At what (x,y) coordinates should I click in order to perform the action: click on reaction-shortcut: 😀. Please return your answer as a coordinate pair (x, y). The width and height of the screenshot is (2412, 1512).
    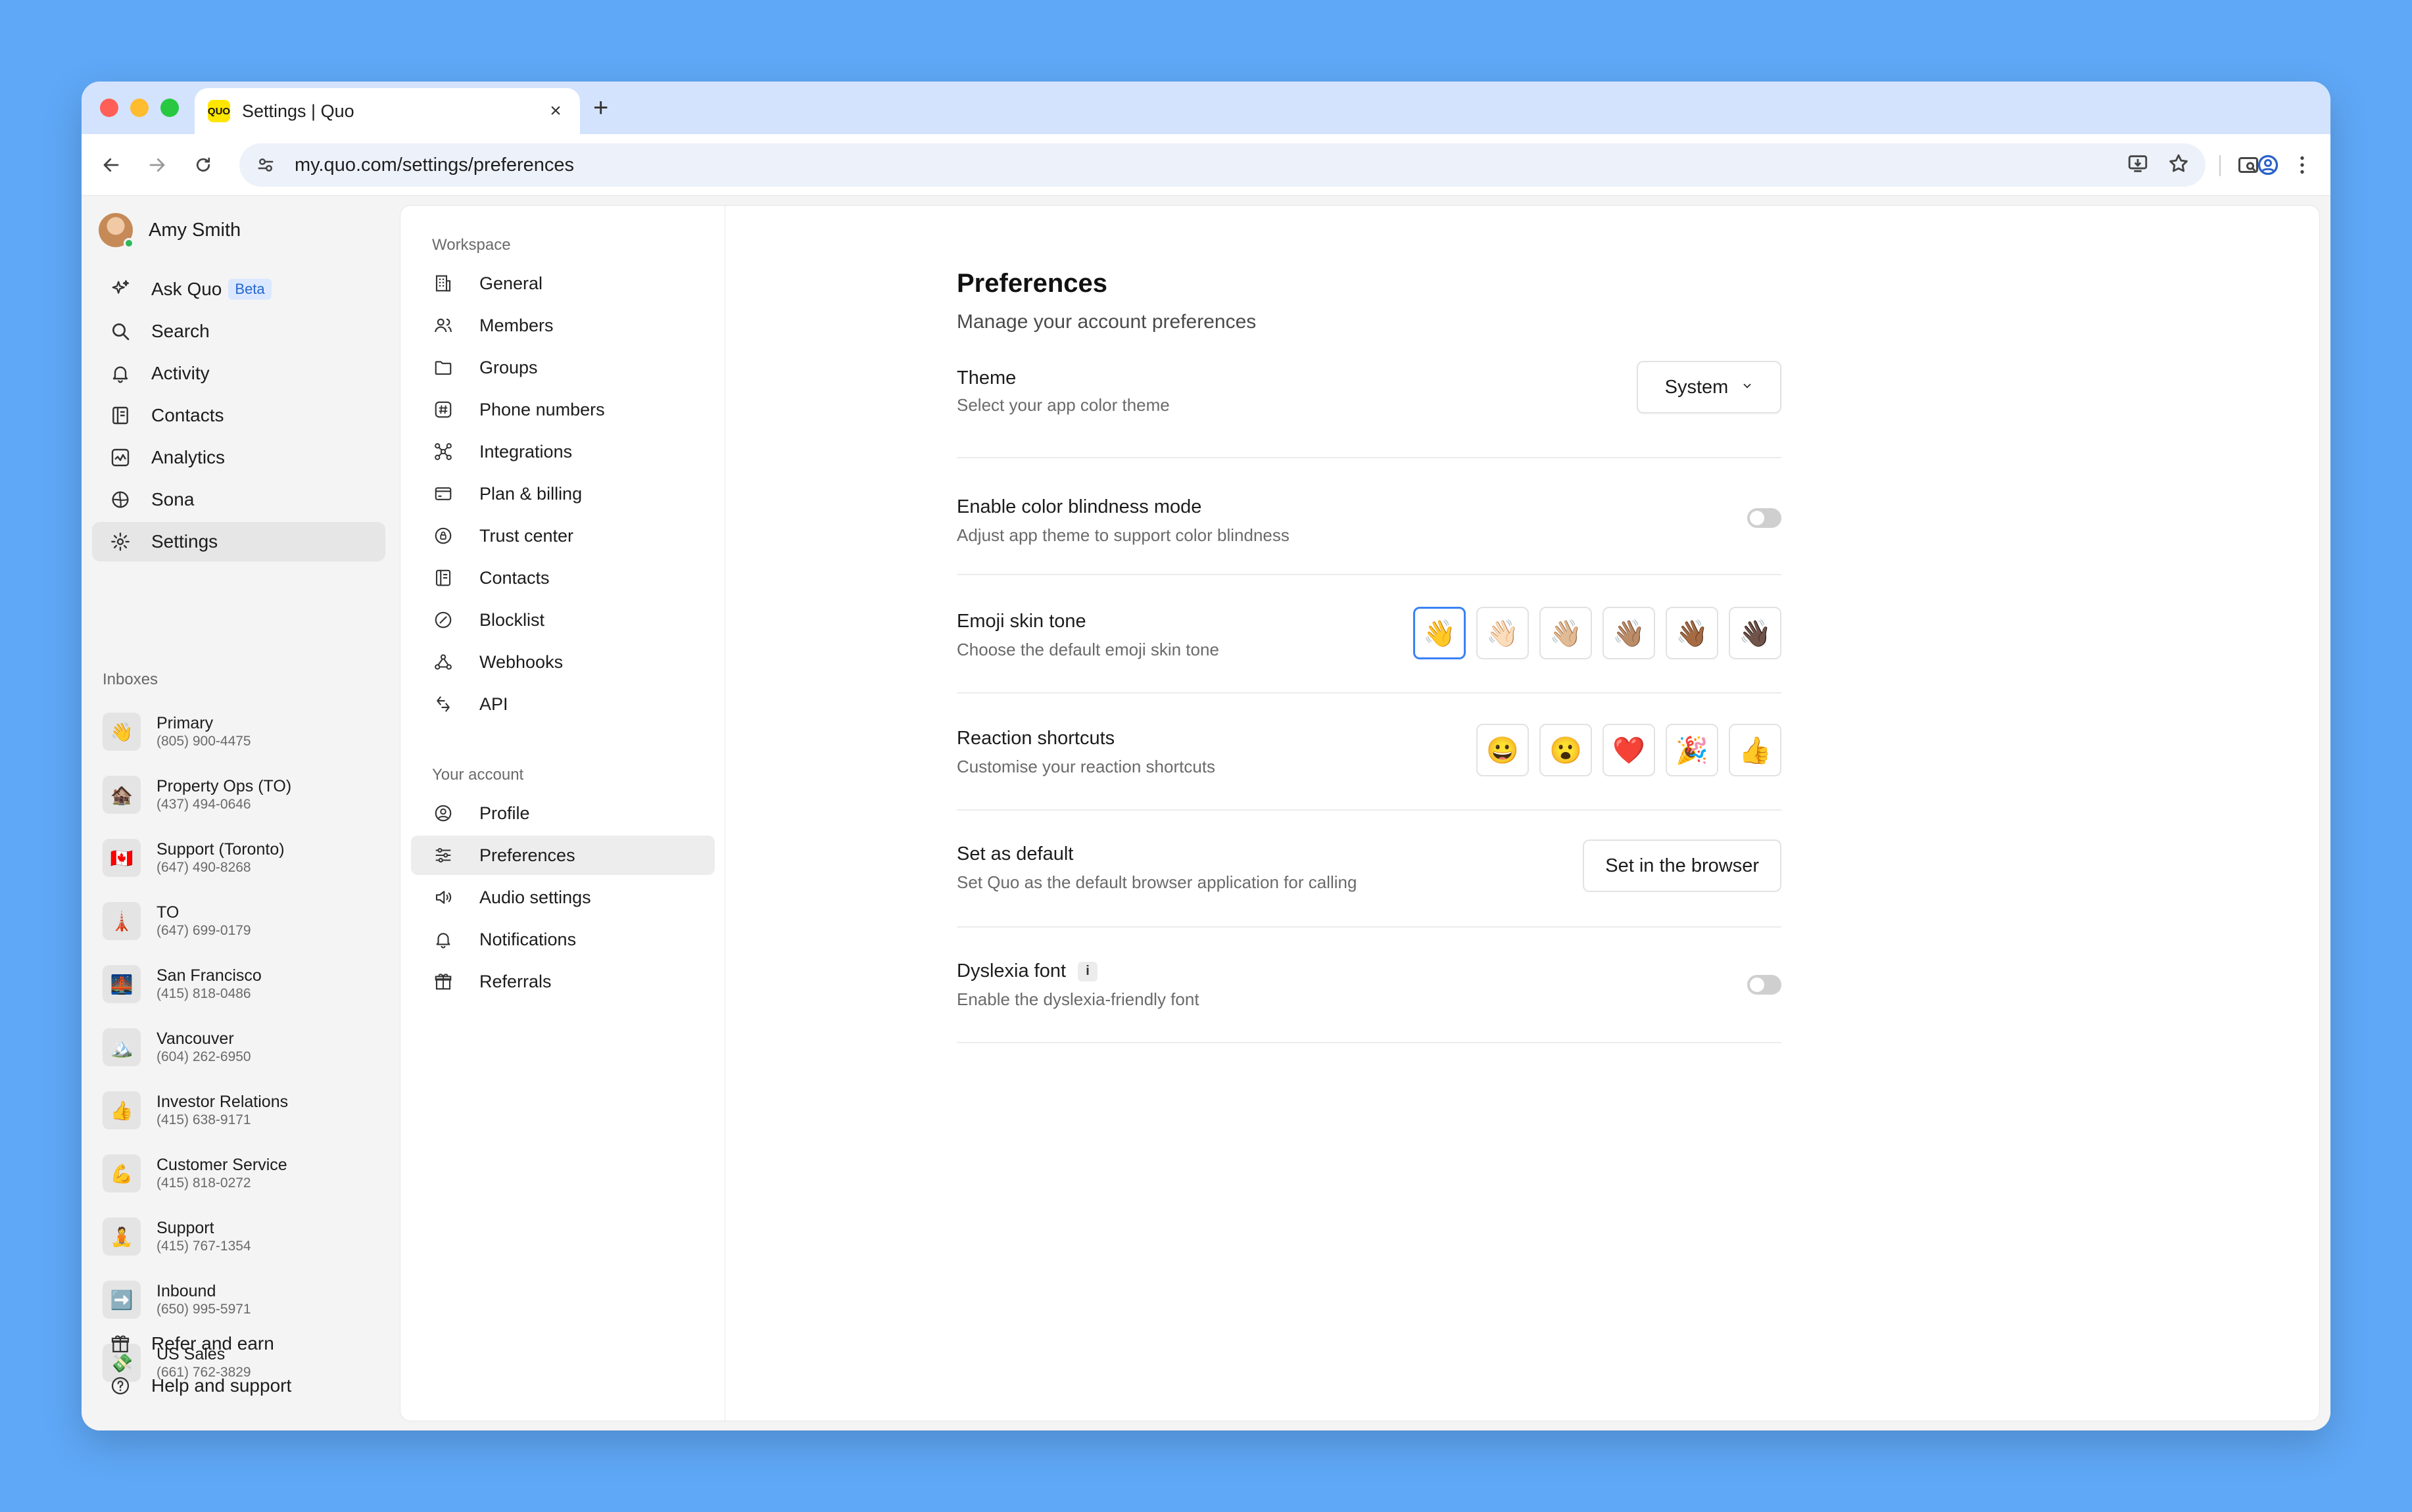
    Looking at the image, I should click on (1502, 750).